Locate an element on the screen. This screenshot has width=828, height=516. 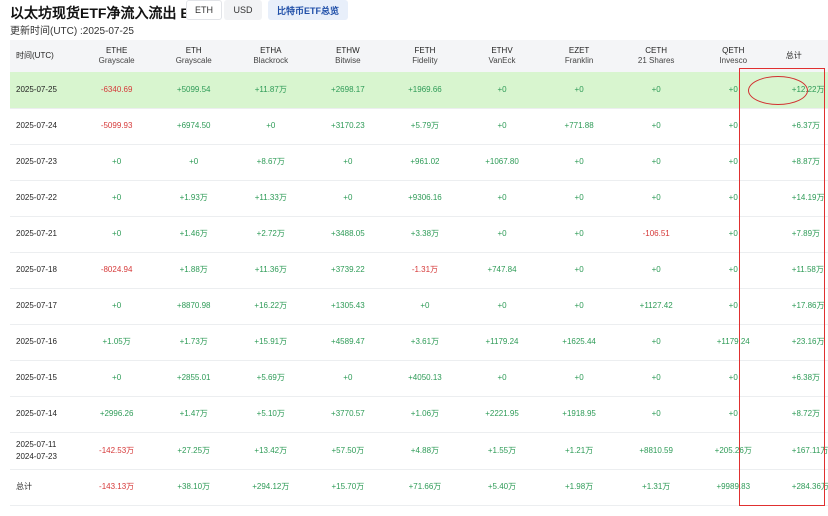
fund-ticker: ETHV is located at coordinates (502, 50).